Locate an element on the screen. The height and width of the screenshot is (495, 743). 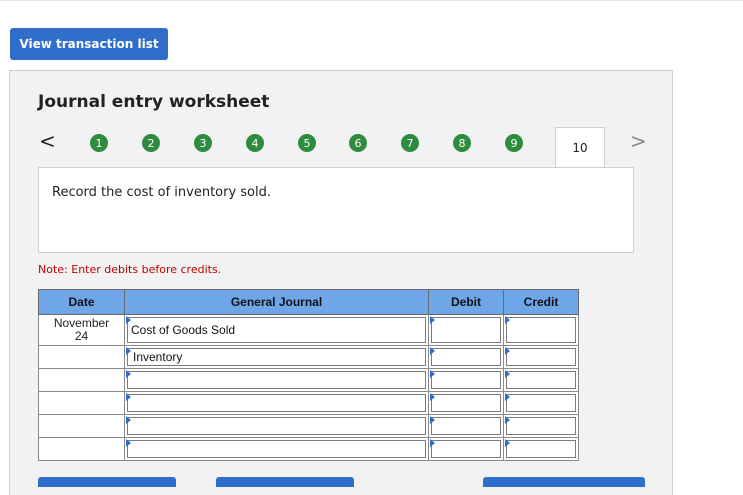
step-3: 3 is located at coordinates (203, 143).